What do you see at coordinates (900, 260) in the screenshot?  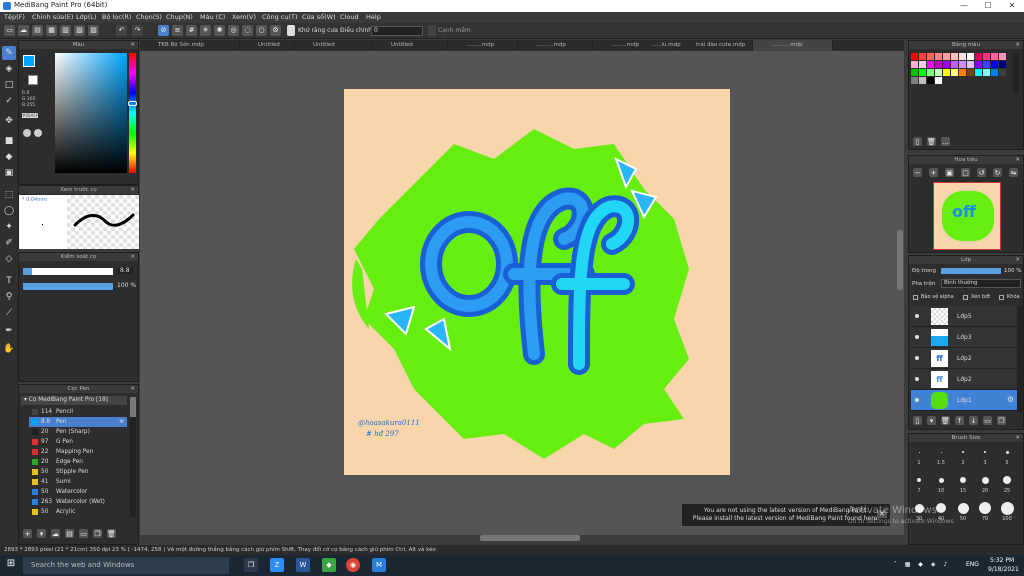 I see `vertical-scrollbar` at bounding box center [900, 260].